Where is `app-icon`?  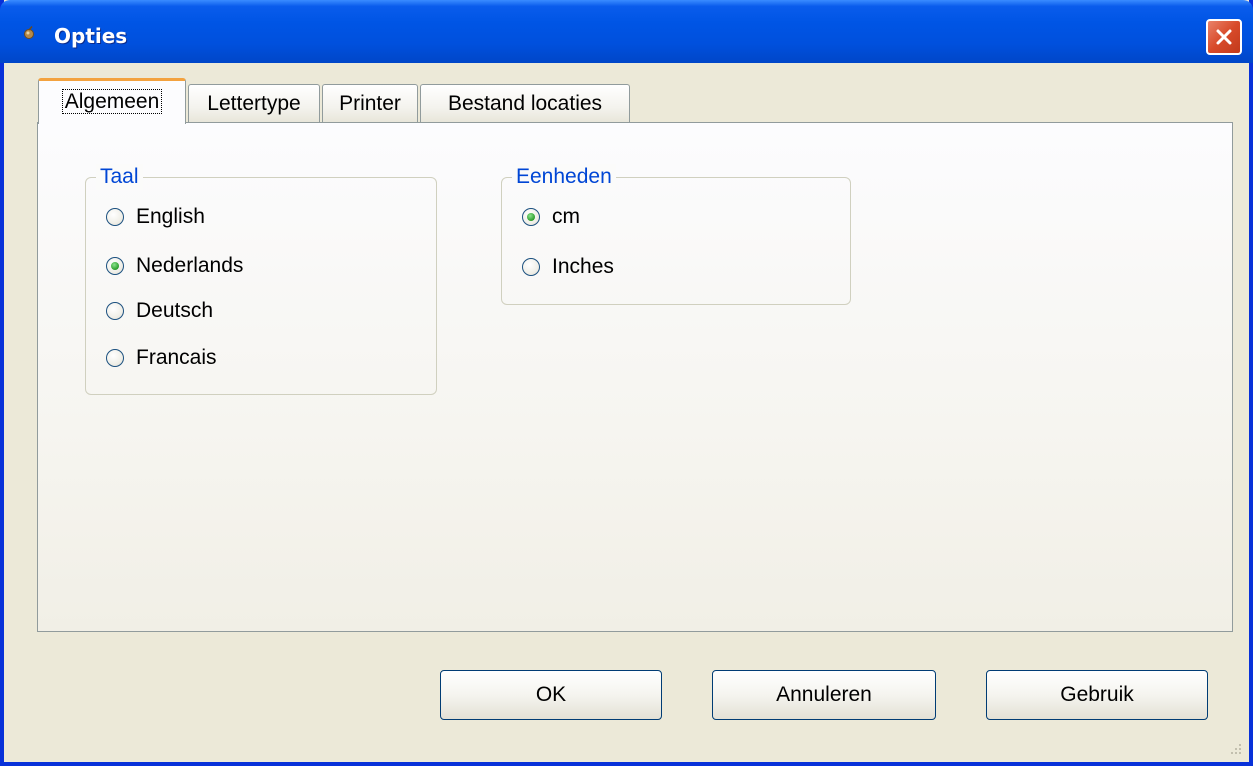 app-icon is located at coordinates (29, 32).